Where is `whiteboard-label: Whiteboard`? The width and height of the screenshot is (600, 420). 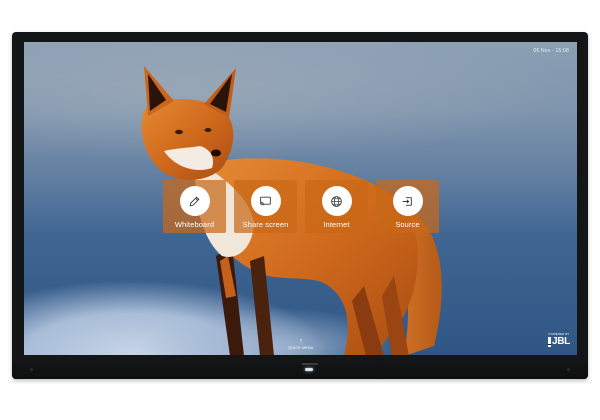 whiteboard-label: Whiteboard is located at coordinates (194, 224).